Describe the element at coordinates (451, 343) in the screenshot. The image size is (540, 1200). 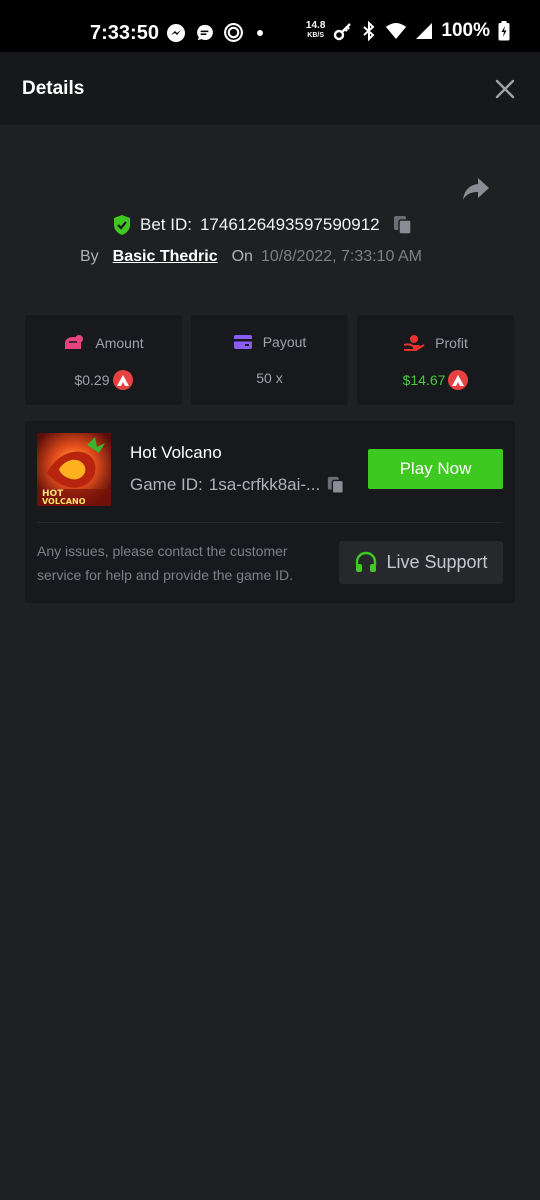
I see `stat-profit-label: Profit` at that location.